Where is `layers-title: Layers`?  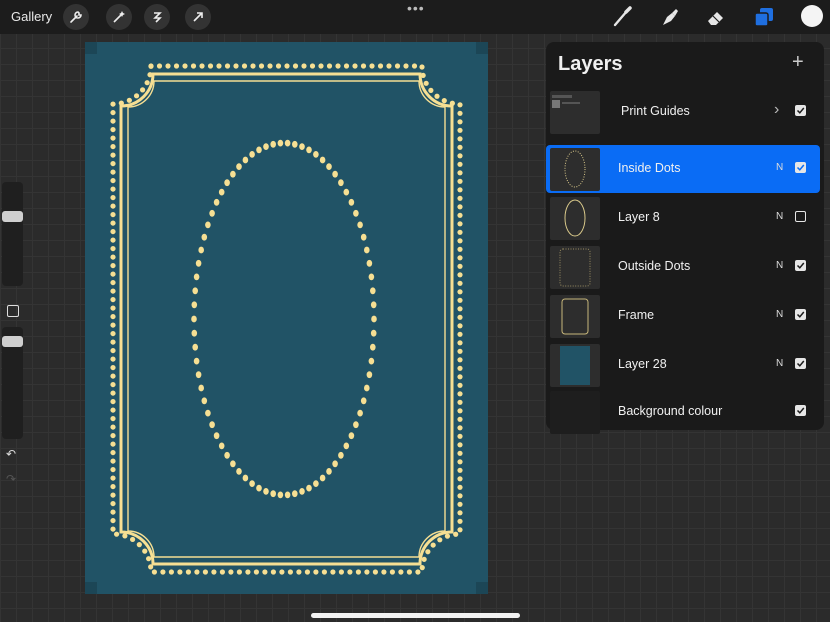 layers-title: Layers is located at coordinates (590, 64).